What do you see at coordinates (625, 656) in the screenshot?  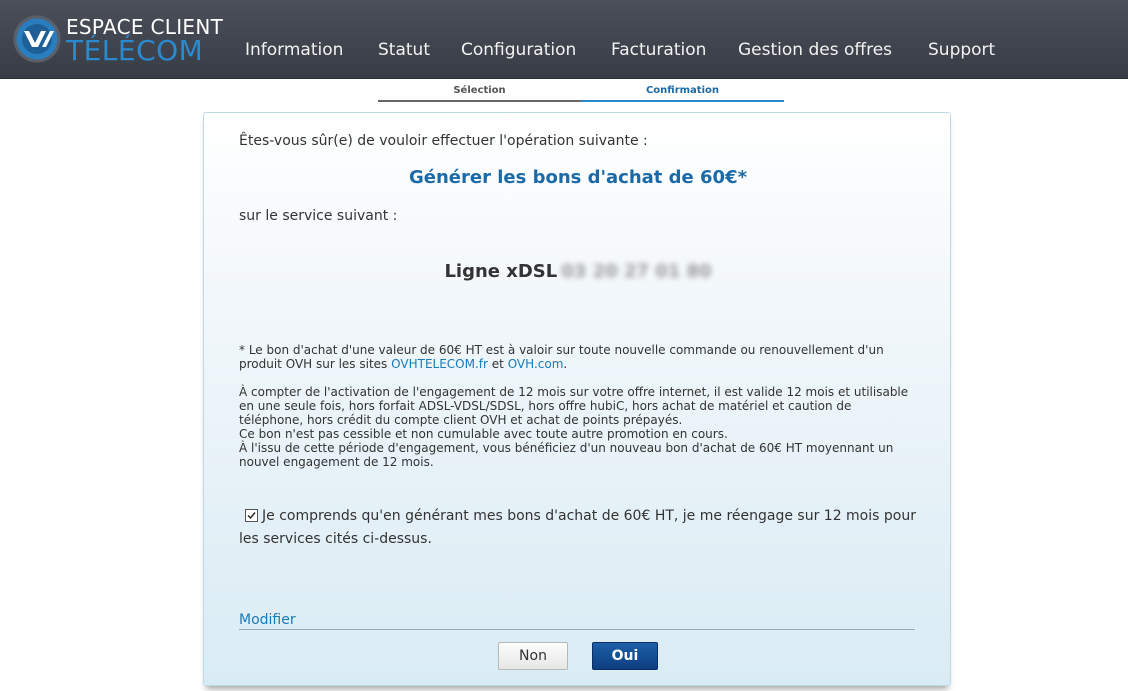 I see `yes-button: Oui` at bounding box center [625, 656].